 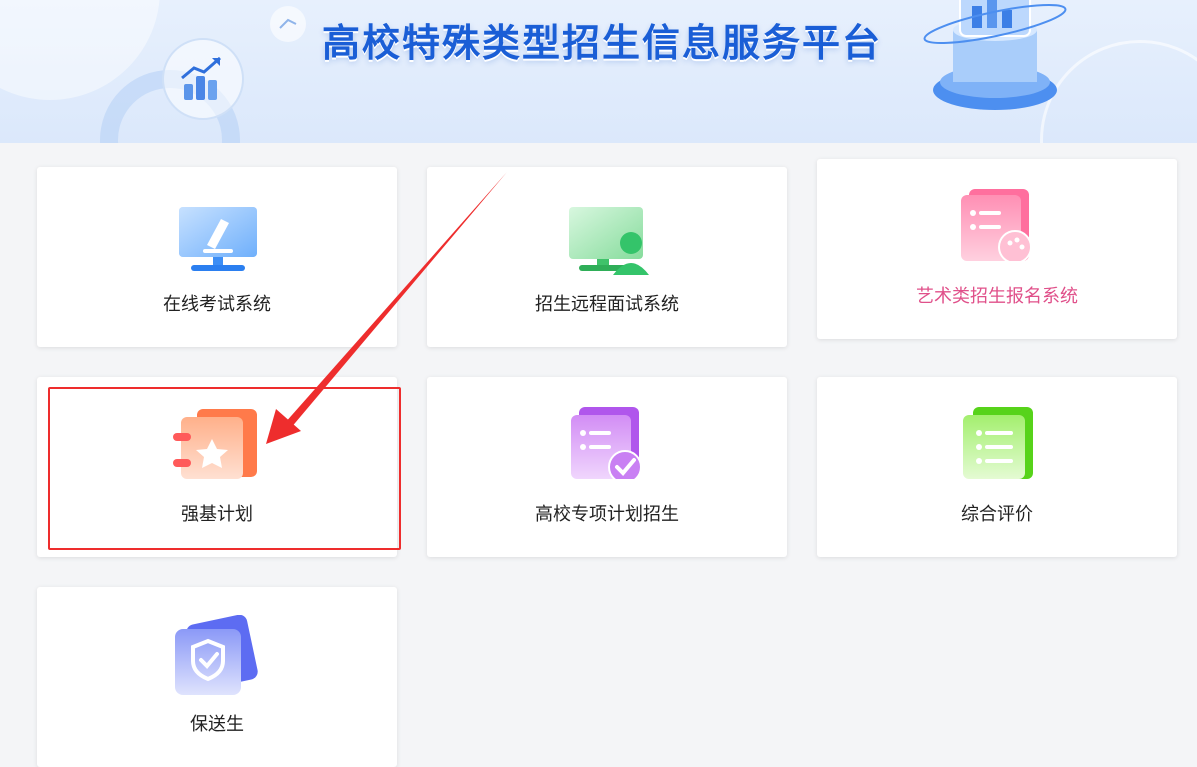 What do you see at coordinates (607, 304) in the screenshot?
I see `card-label: 招生远程面试系统` at bounding box center [607, 304].